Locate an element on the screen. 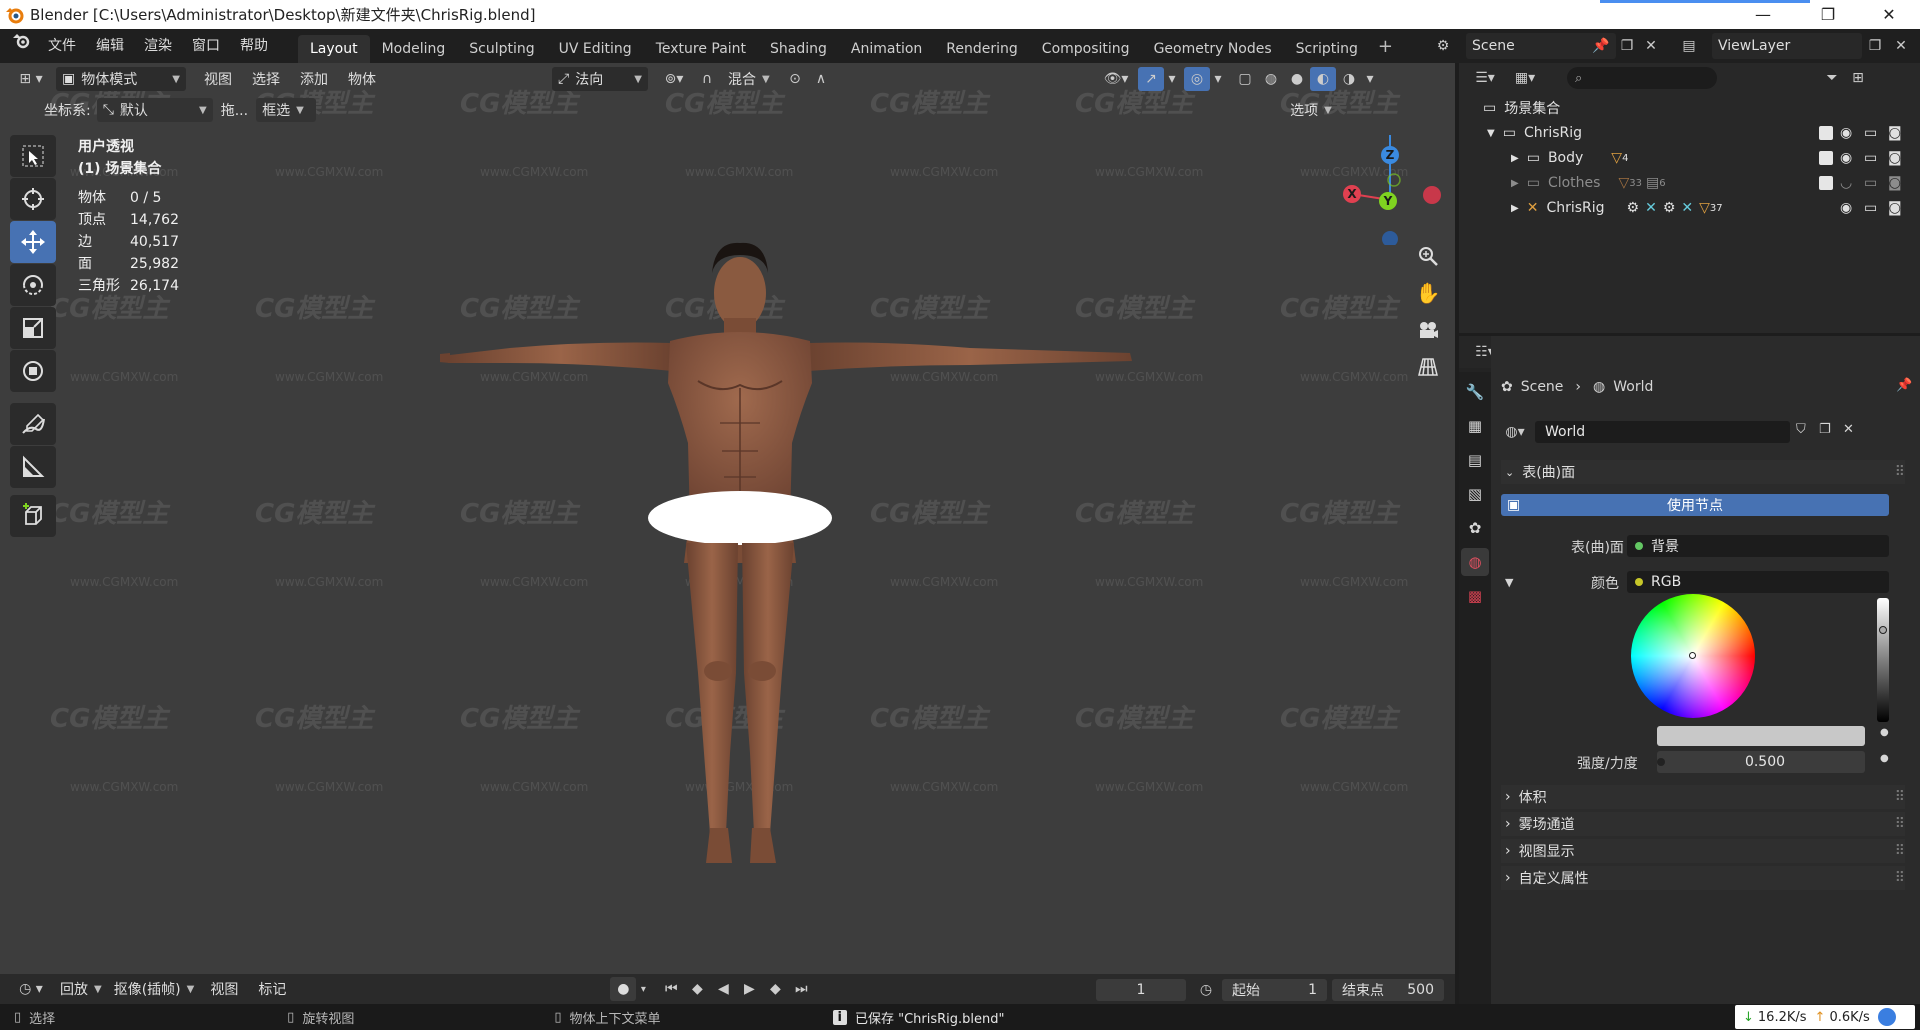 Image resolution: width=1920 pixels, height=1030 pixels. gizmo-toggle-icon: ↗ is located at coordinates (1151, 79).